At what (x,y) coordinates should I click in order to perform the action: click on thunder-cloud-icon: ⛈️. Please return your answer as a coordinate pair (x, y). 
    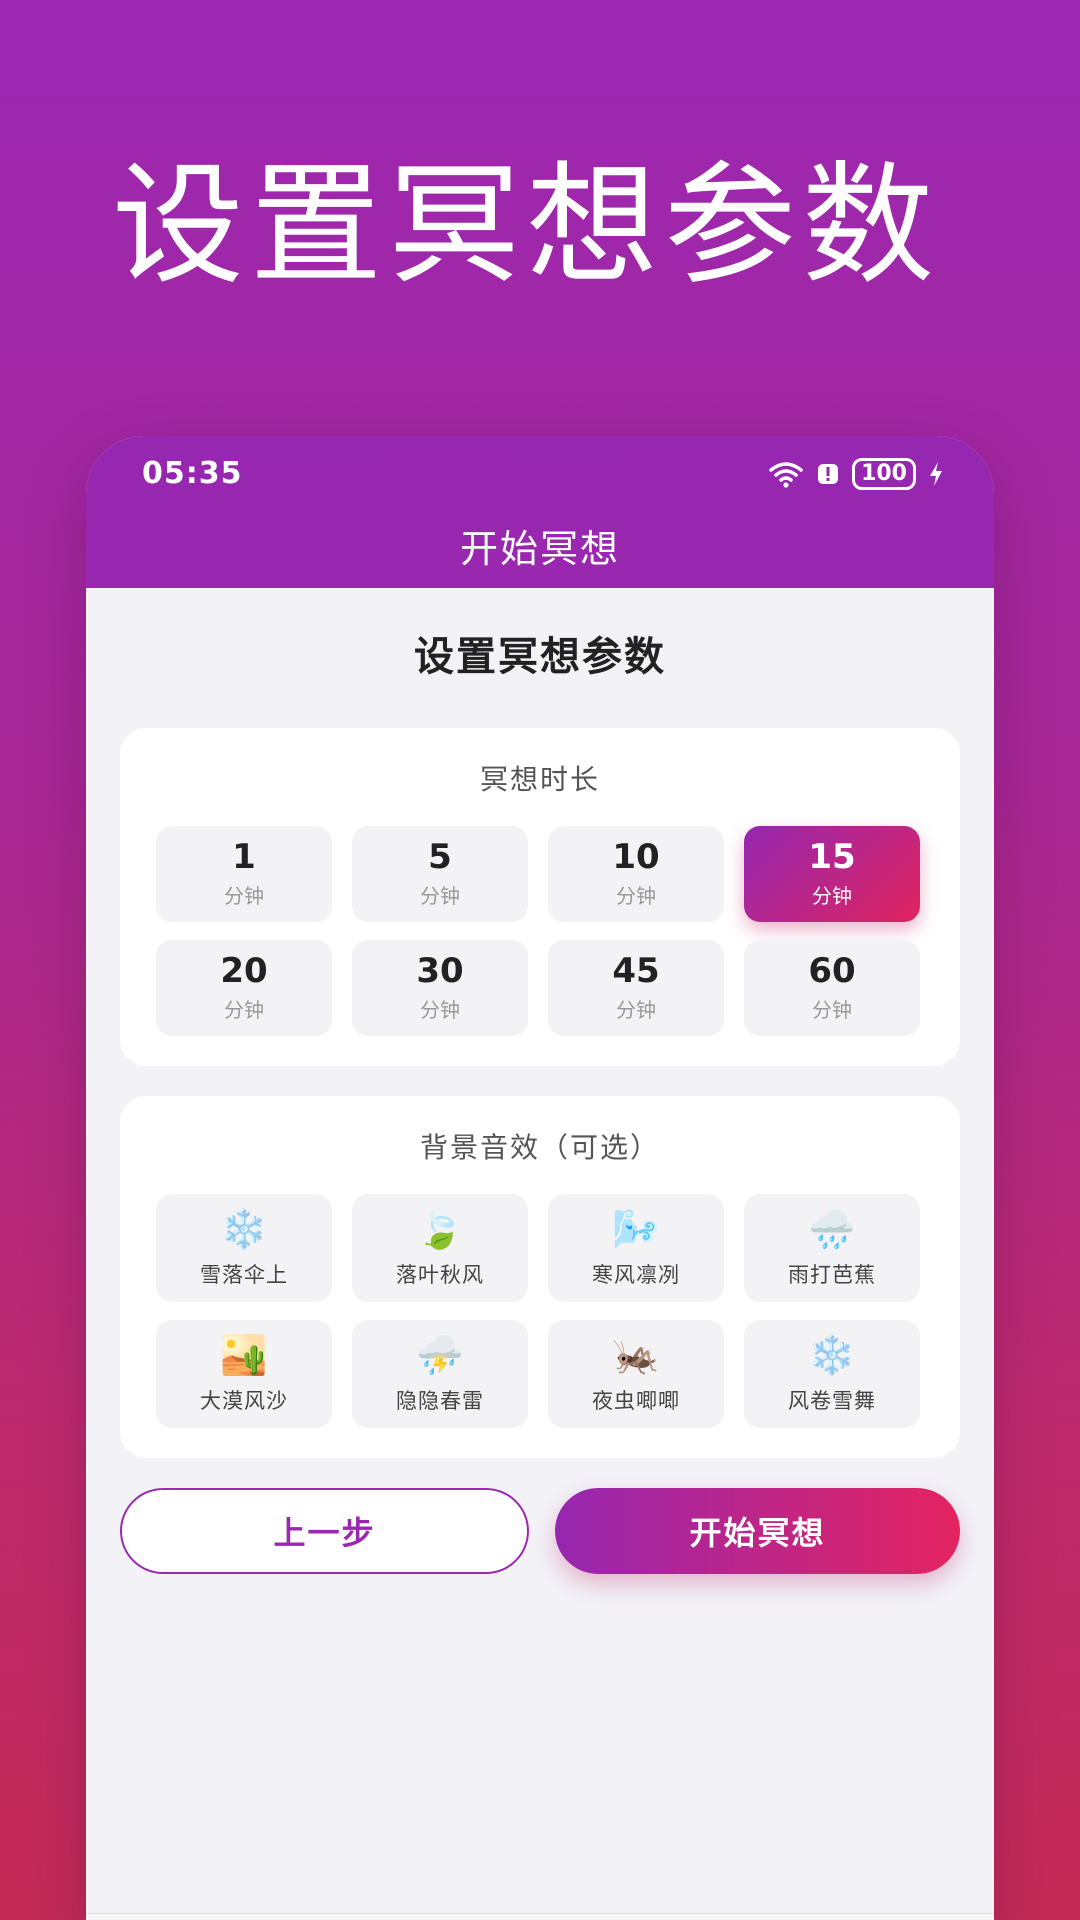
    Looking at the image, I should click on (440, 1355).